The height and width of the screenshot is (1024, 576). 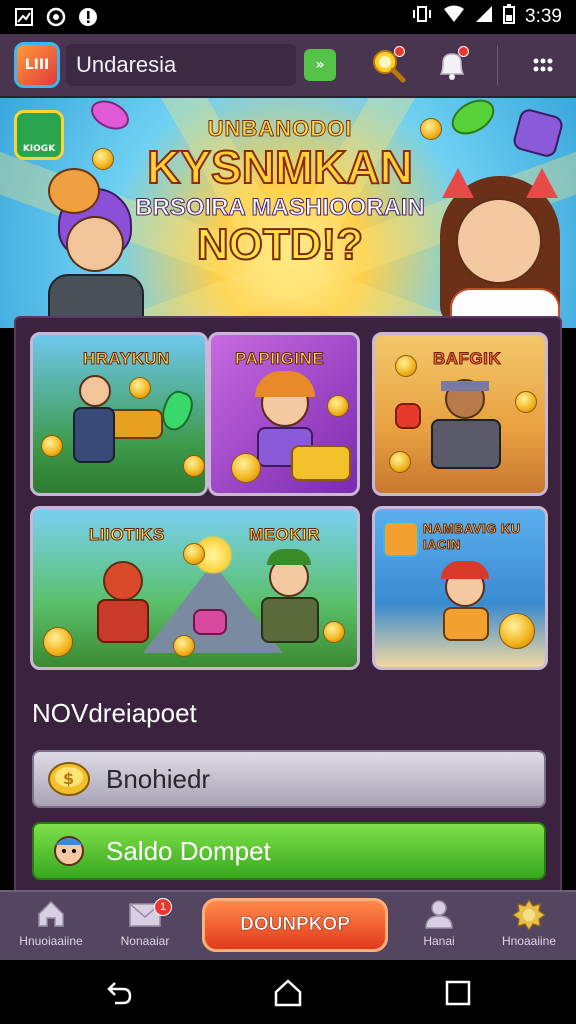 I want to click on game-card: PAPIIGINE, so click(x=284, y=414).